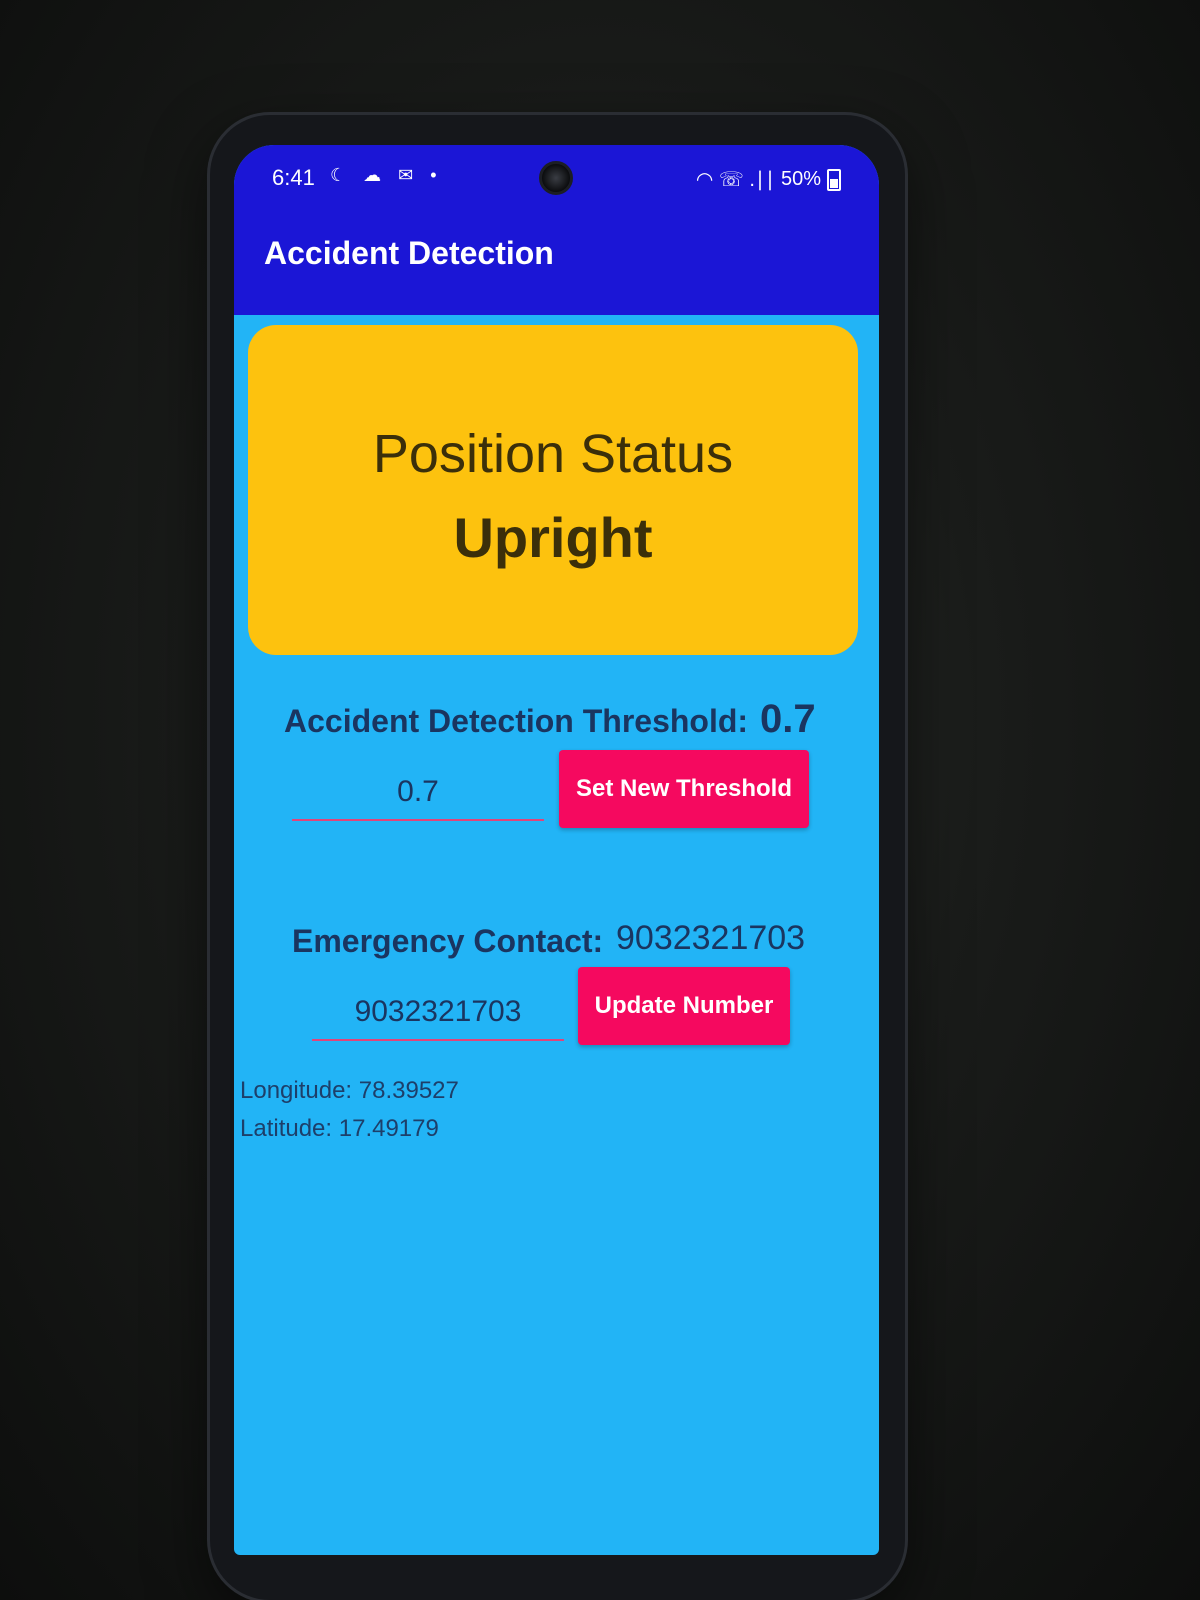 This screenshot has height=1600, width=1200. What do you see at coordinates (409, 253) in the screenshot?
I see `app-title: Accident Detection` at bounding box center [409, 253].